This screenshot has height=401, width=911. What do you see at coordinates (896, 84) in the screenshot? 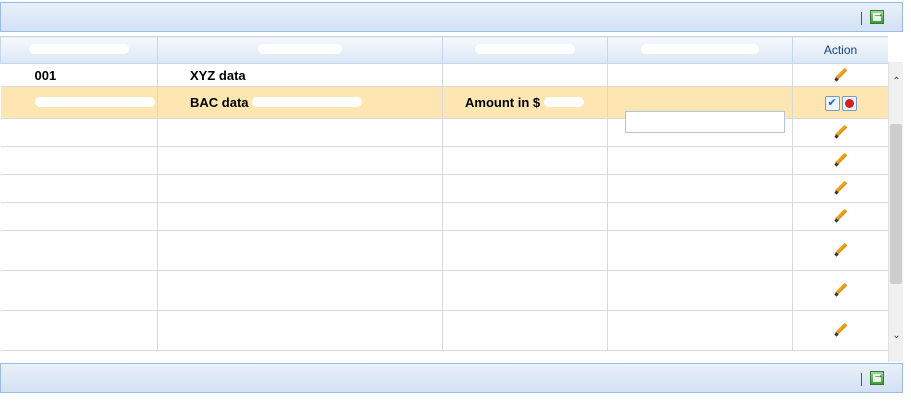
I see `scroll-up-icon: ⌃` at bounding box center [896, 84].